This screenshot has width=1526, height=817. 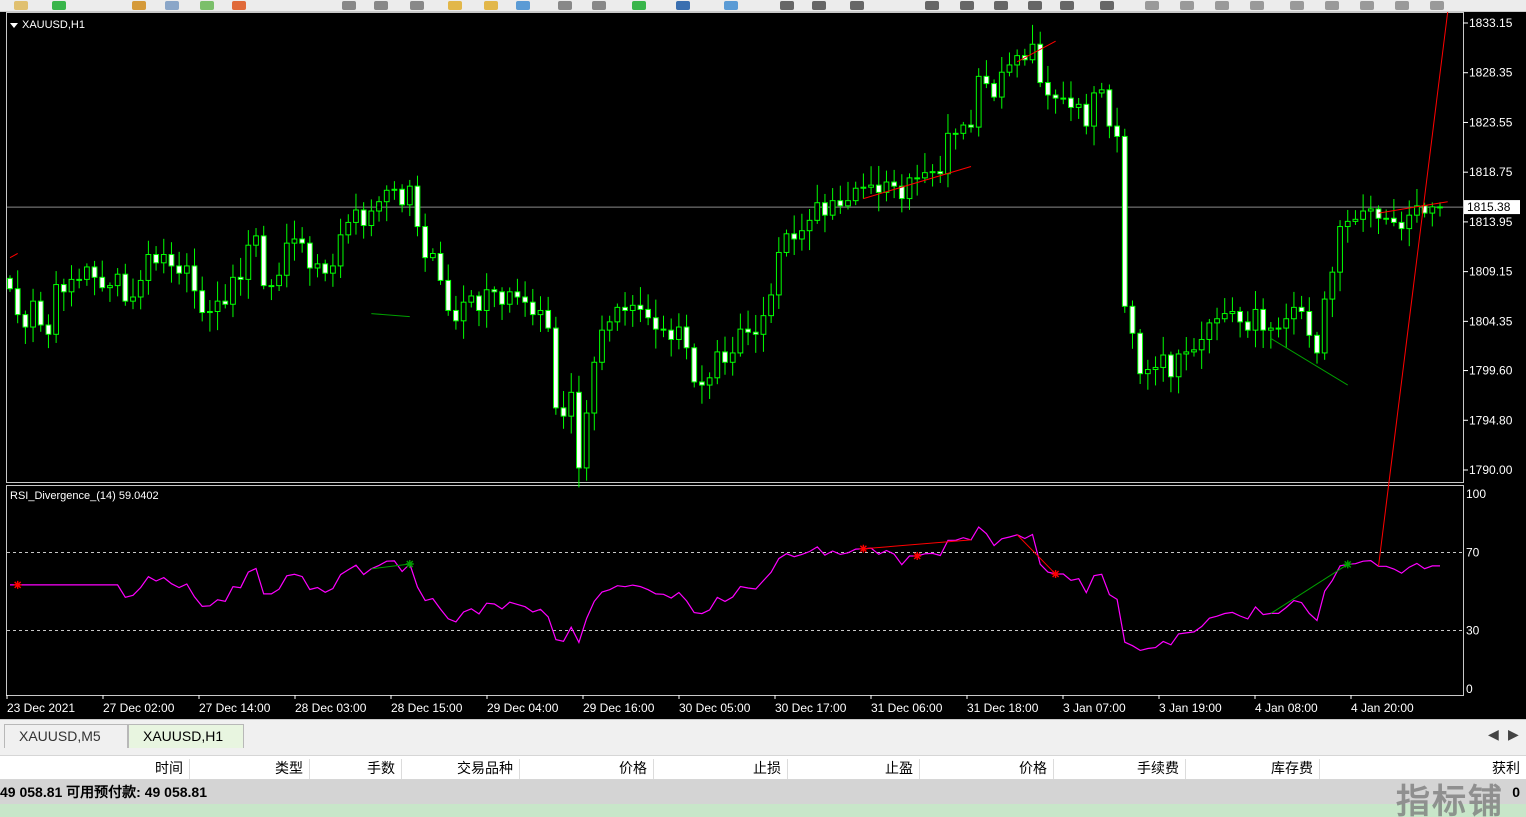 I want to click on balance-text: 49 058.81 可用预付款: 49 058.81, so click(x=104, y=792).